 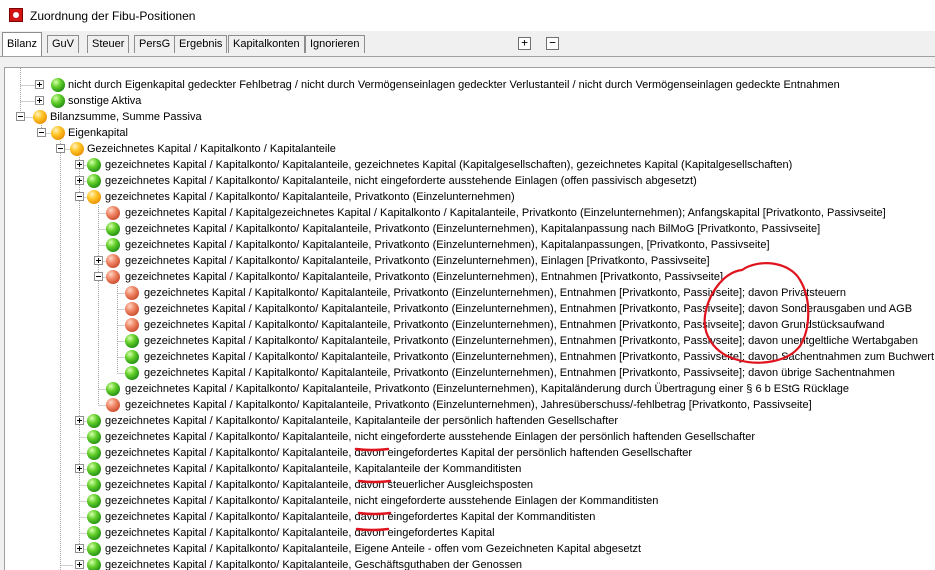 I want to click on window-title: Zuordnung der Fibu-Positionen, so click(x=113, y=16).